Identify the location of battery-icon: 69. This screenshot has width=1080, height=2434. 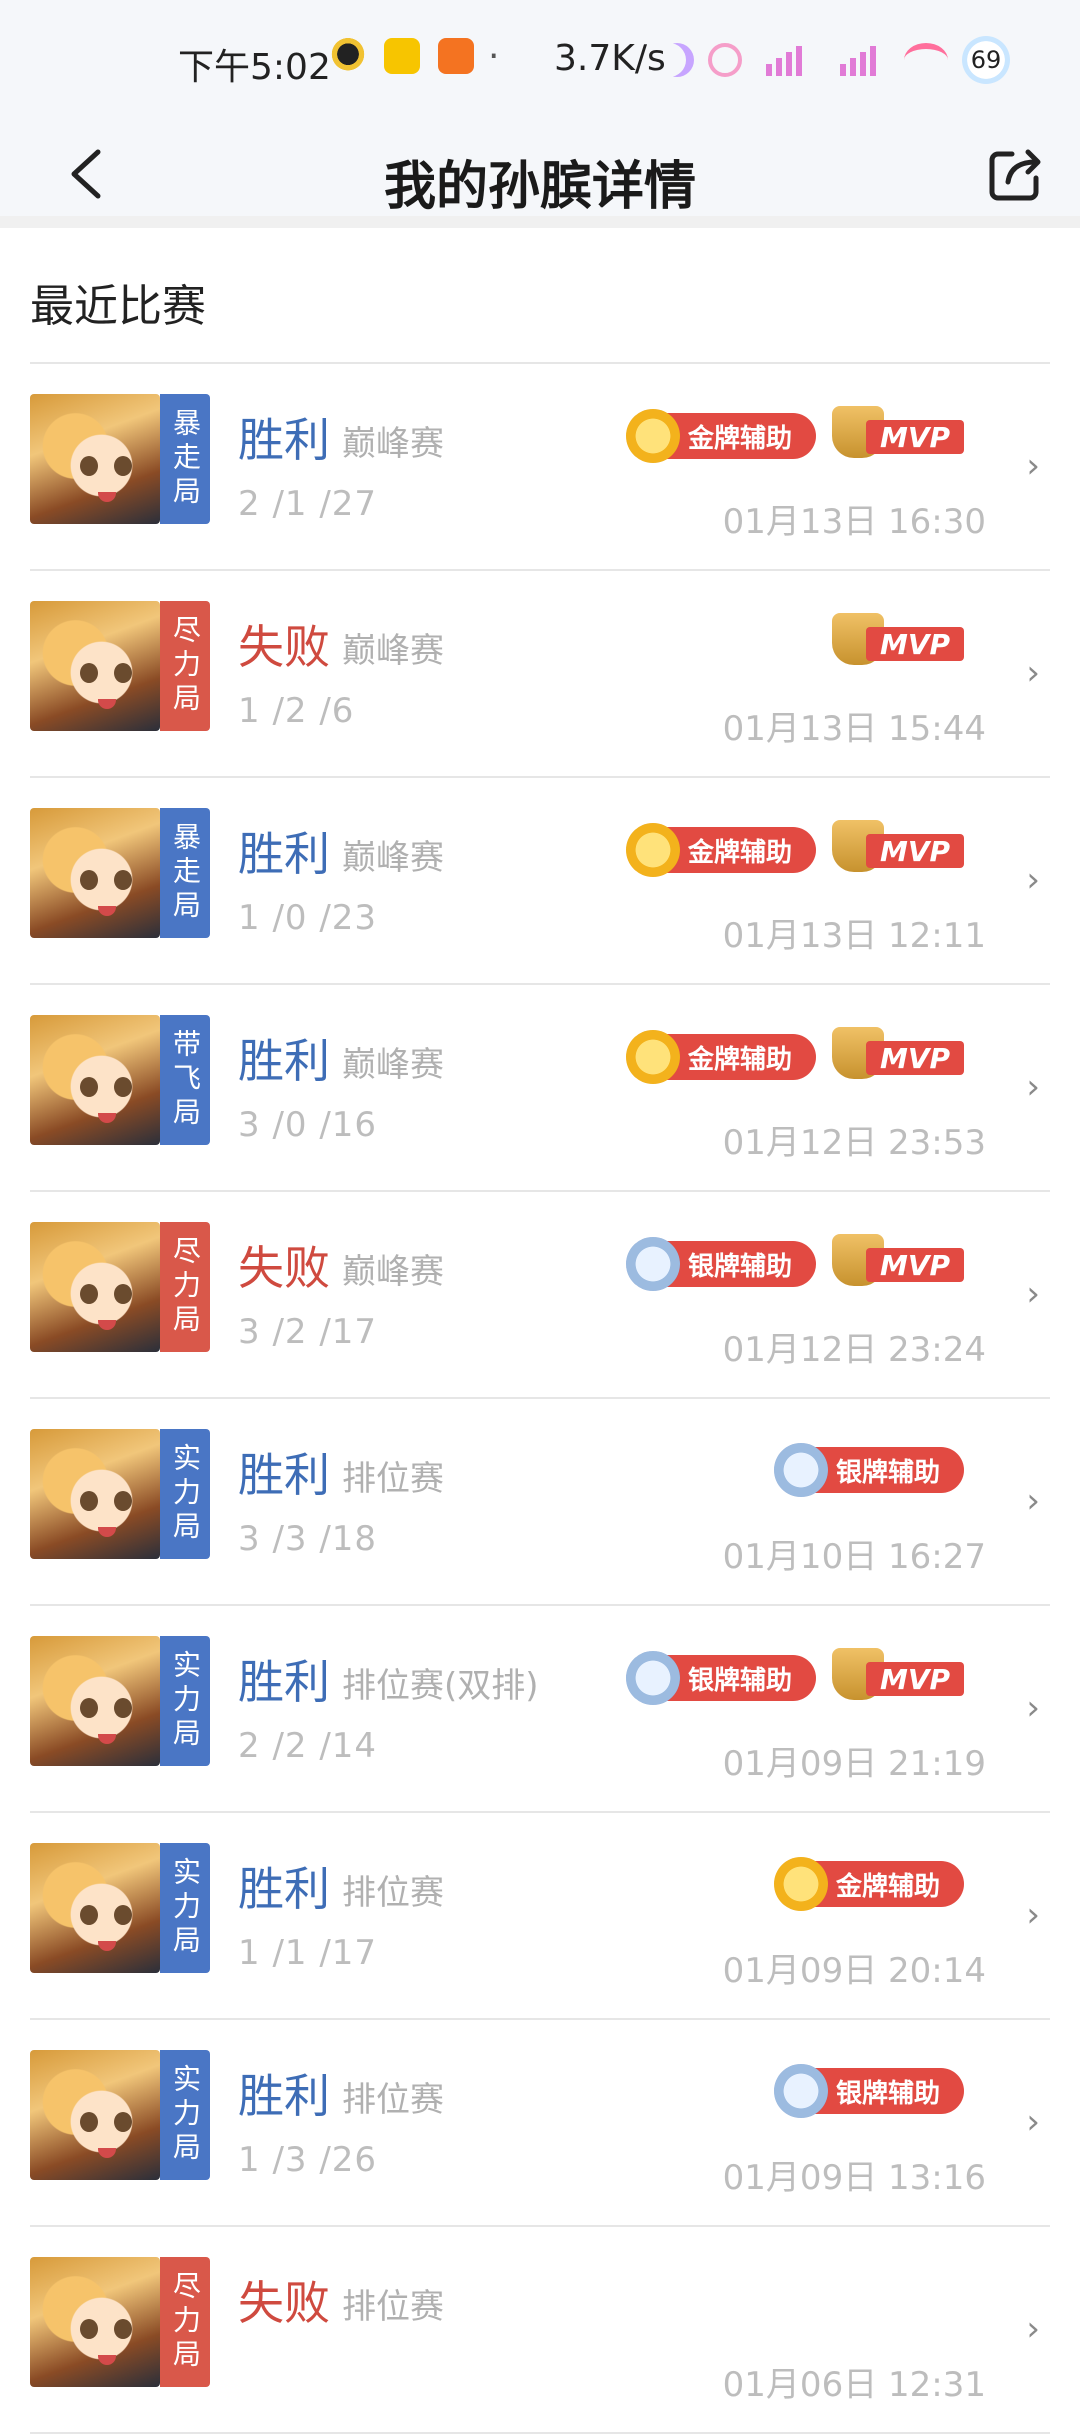
(986, 60).